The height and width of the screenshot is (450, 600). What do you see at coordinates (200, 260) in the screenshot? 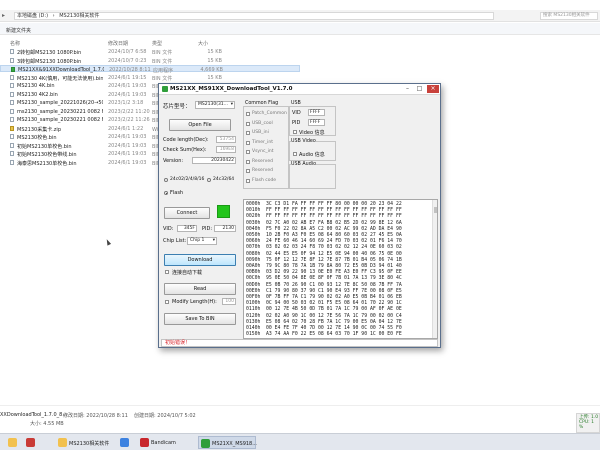
I see `download-button: Download` at bounding box center [200, 260].